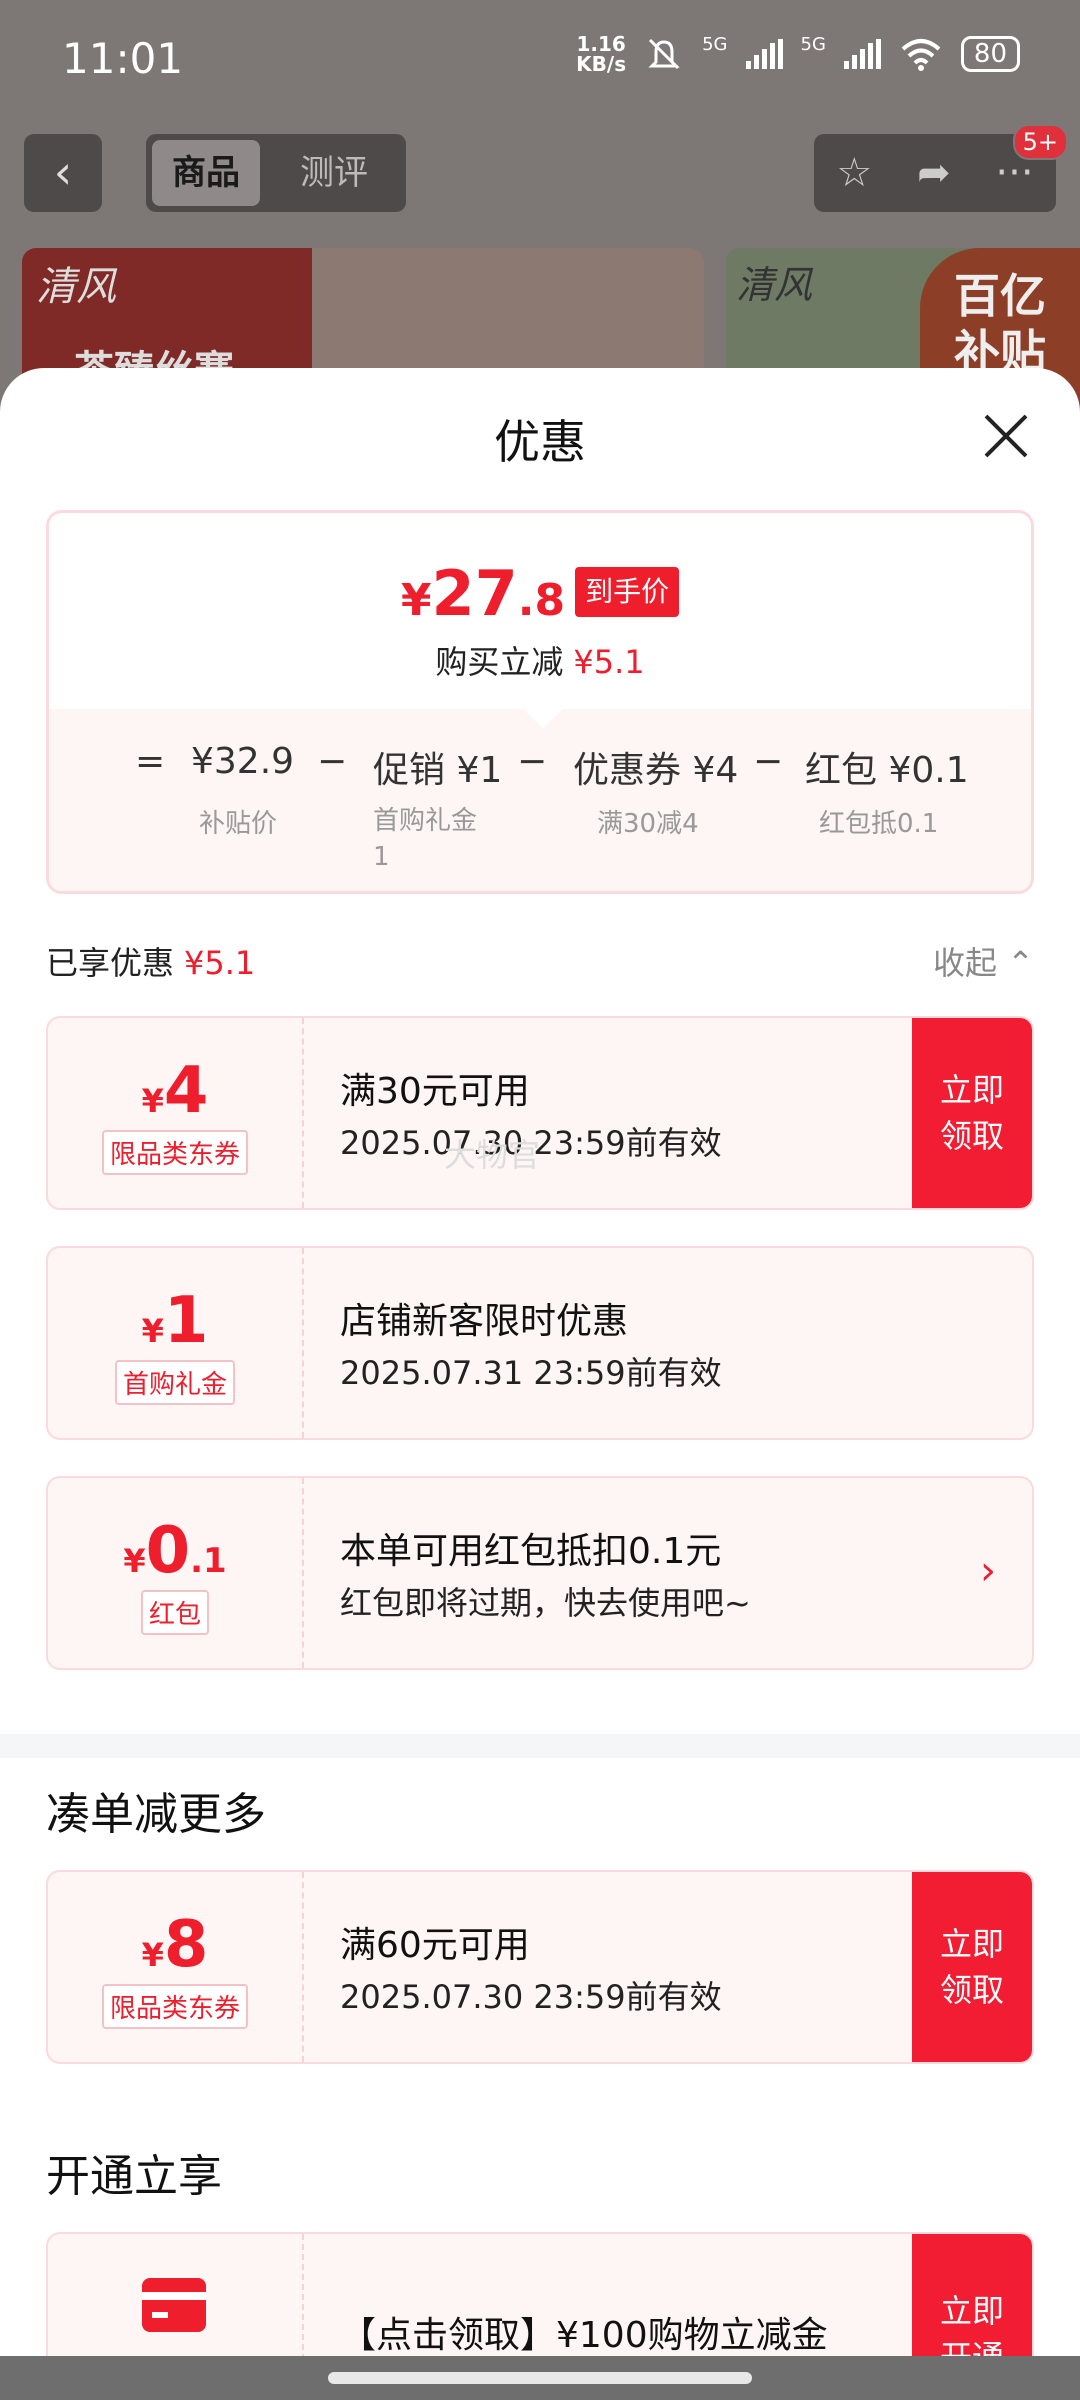  What do you see at coordinates (150, 761) in the screenshot?
I see `equals-sign: =` at bounding box center [150, 761].